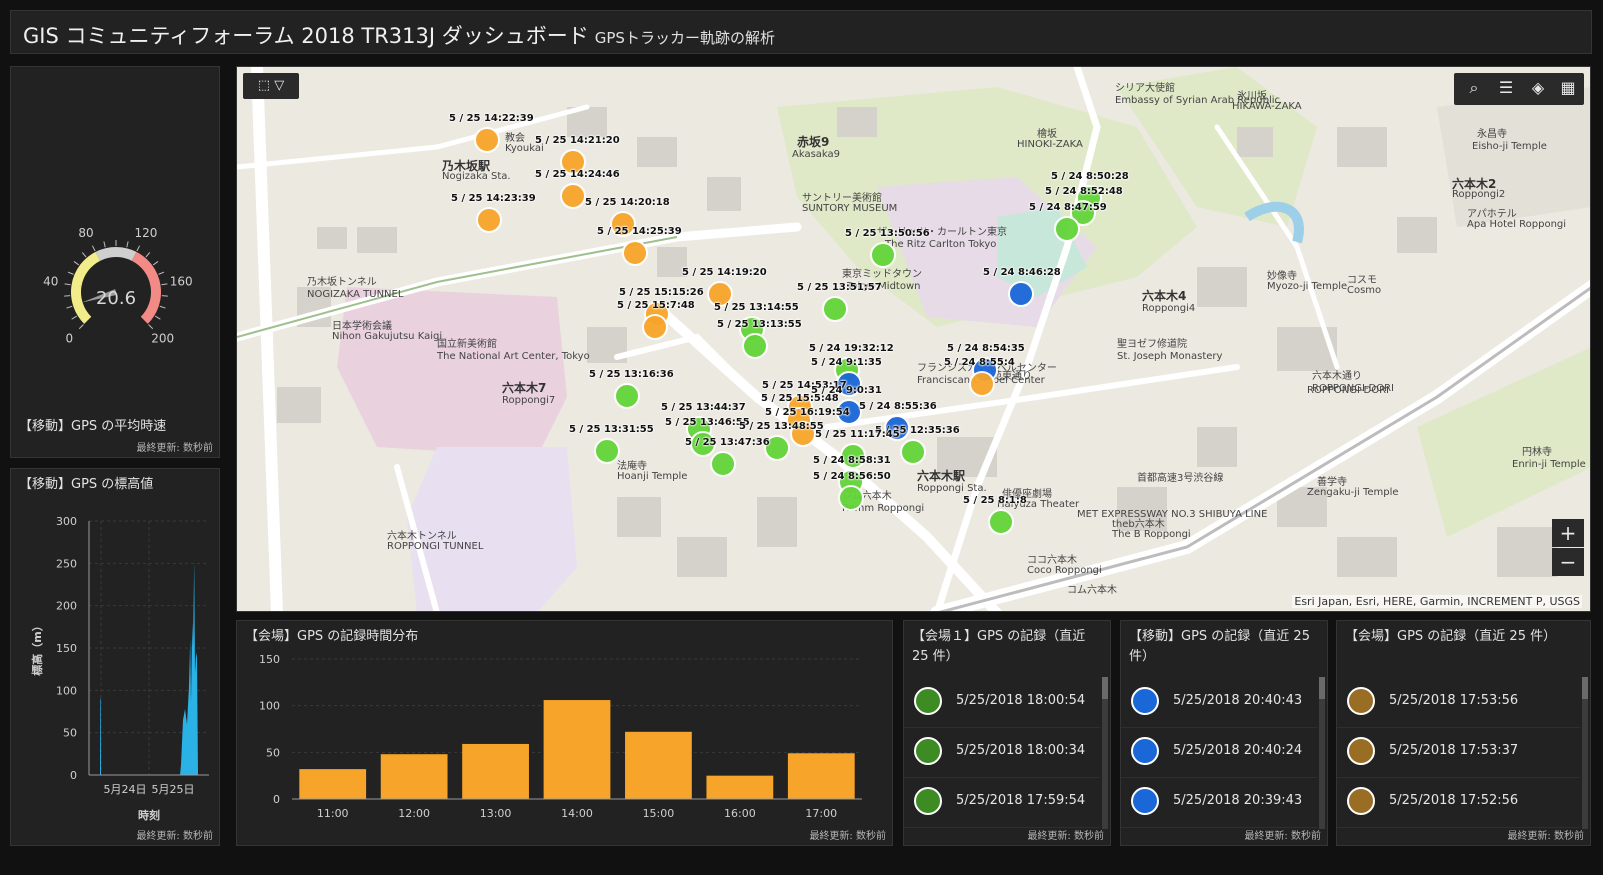 The width and height of the screenshot is (1603, 875). Describe the element at coordinates (703, 407) in the screenshot. I see `gps-point-label: 5 / 25 13:44:37` at that location.